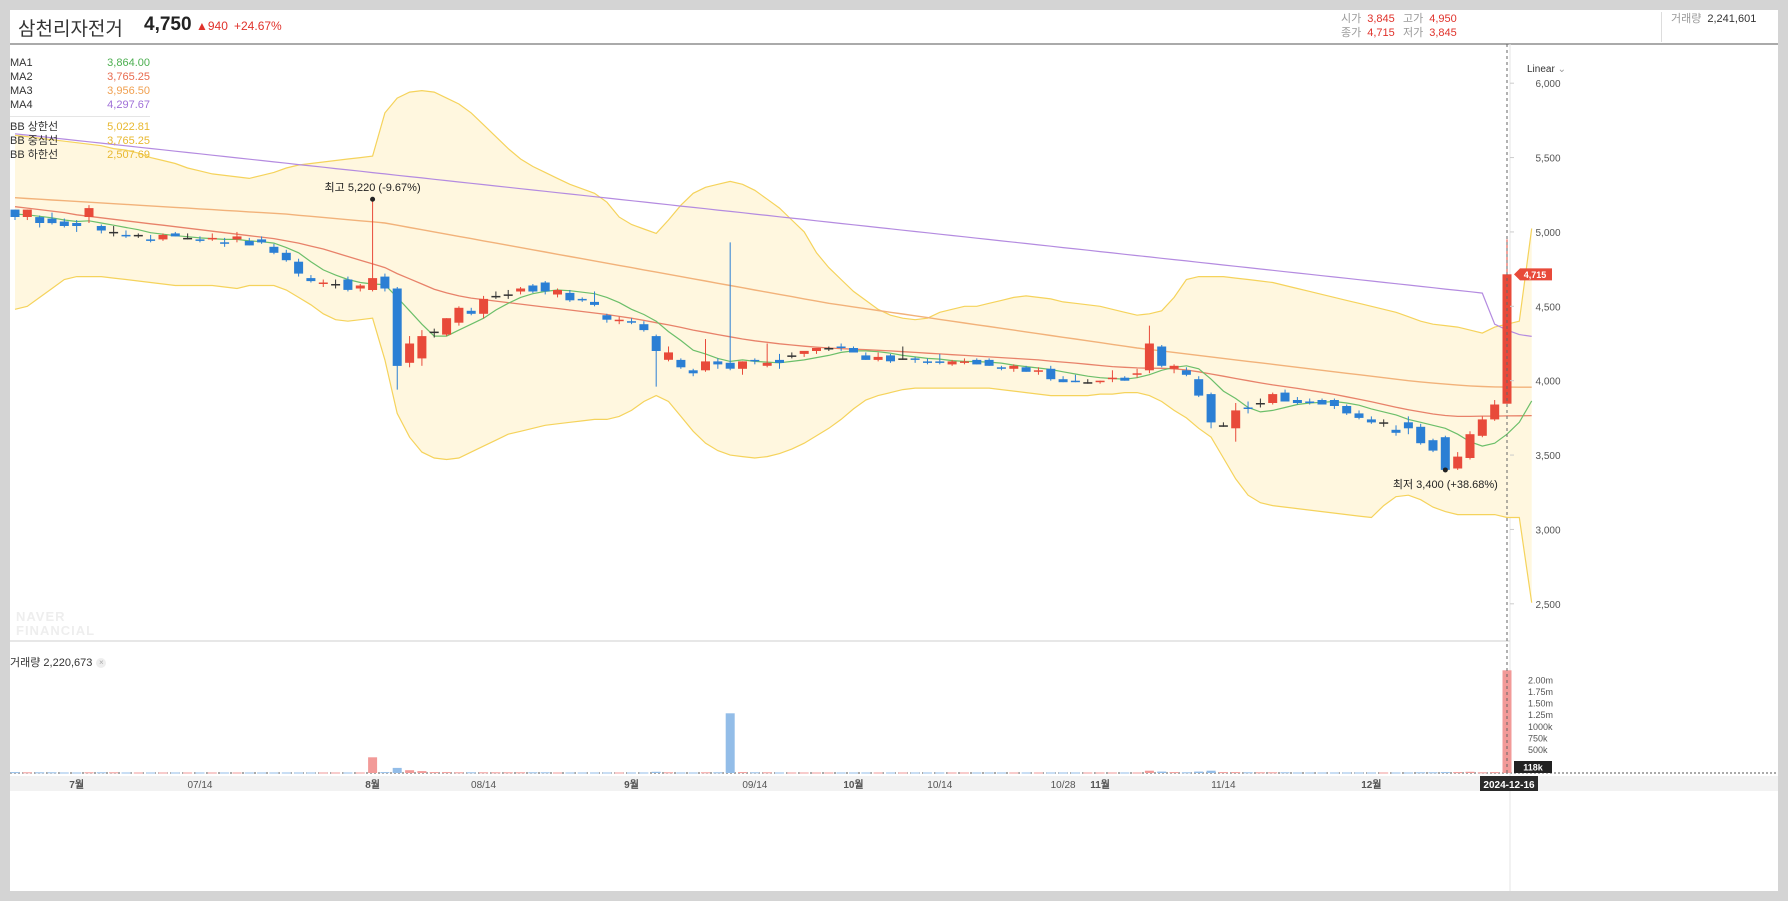 The image size is (1788, 901). I want to click on volume-tick-label: 1000k, so click(1540, 727).